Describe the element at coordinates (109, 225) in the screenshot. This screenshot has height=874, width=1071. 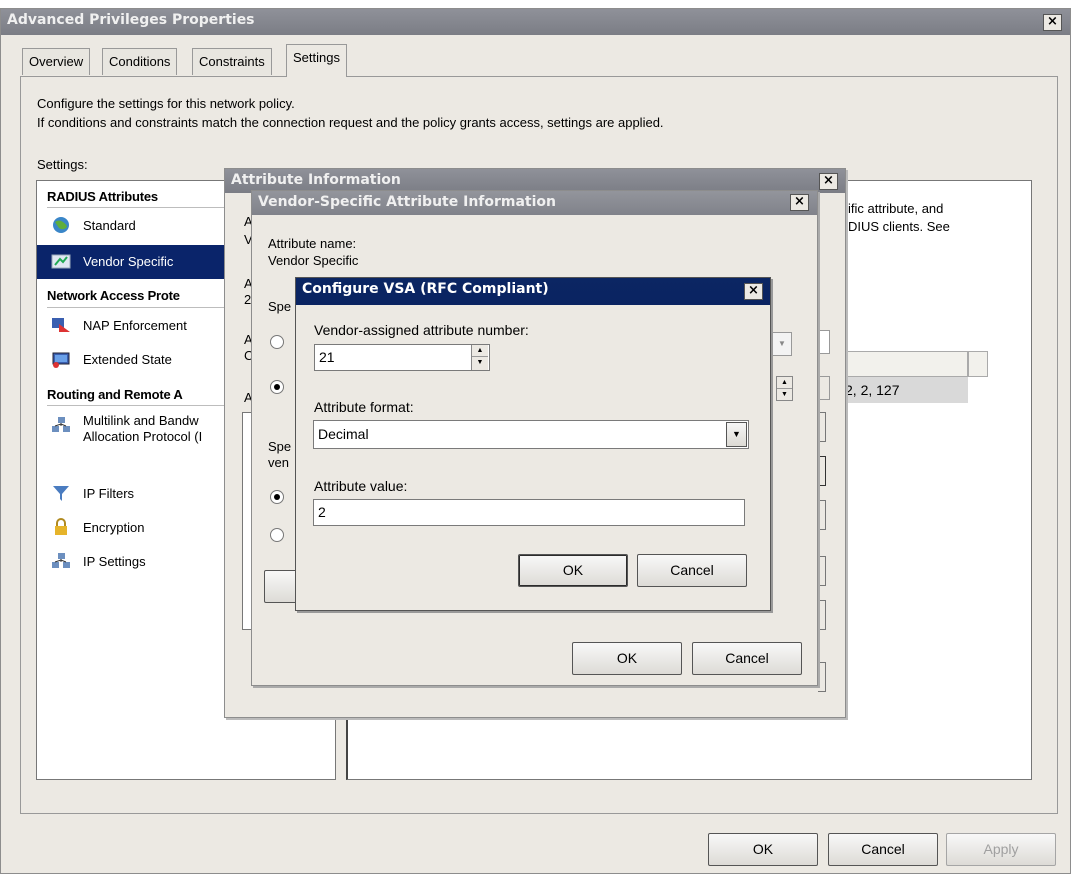
I see `list-item-label: Standard` at that location.